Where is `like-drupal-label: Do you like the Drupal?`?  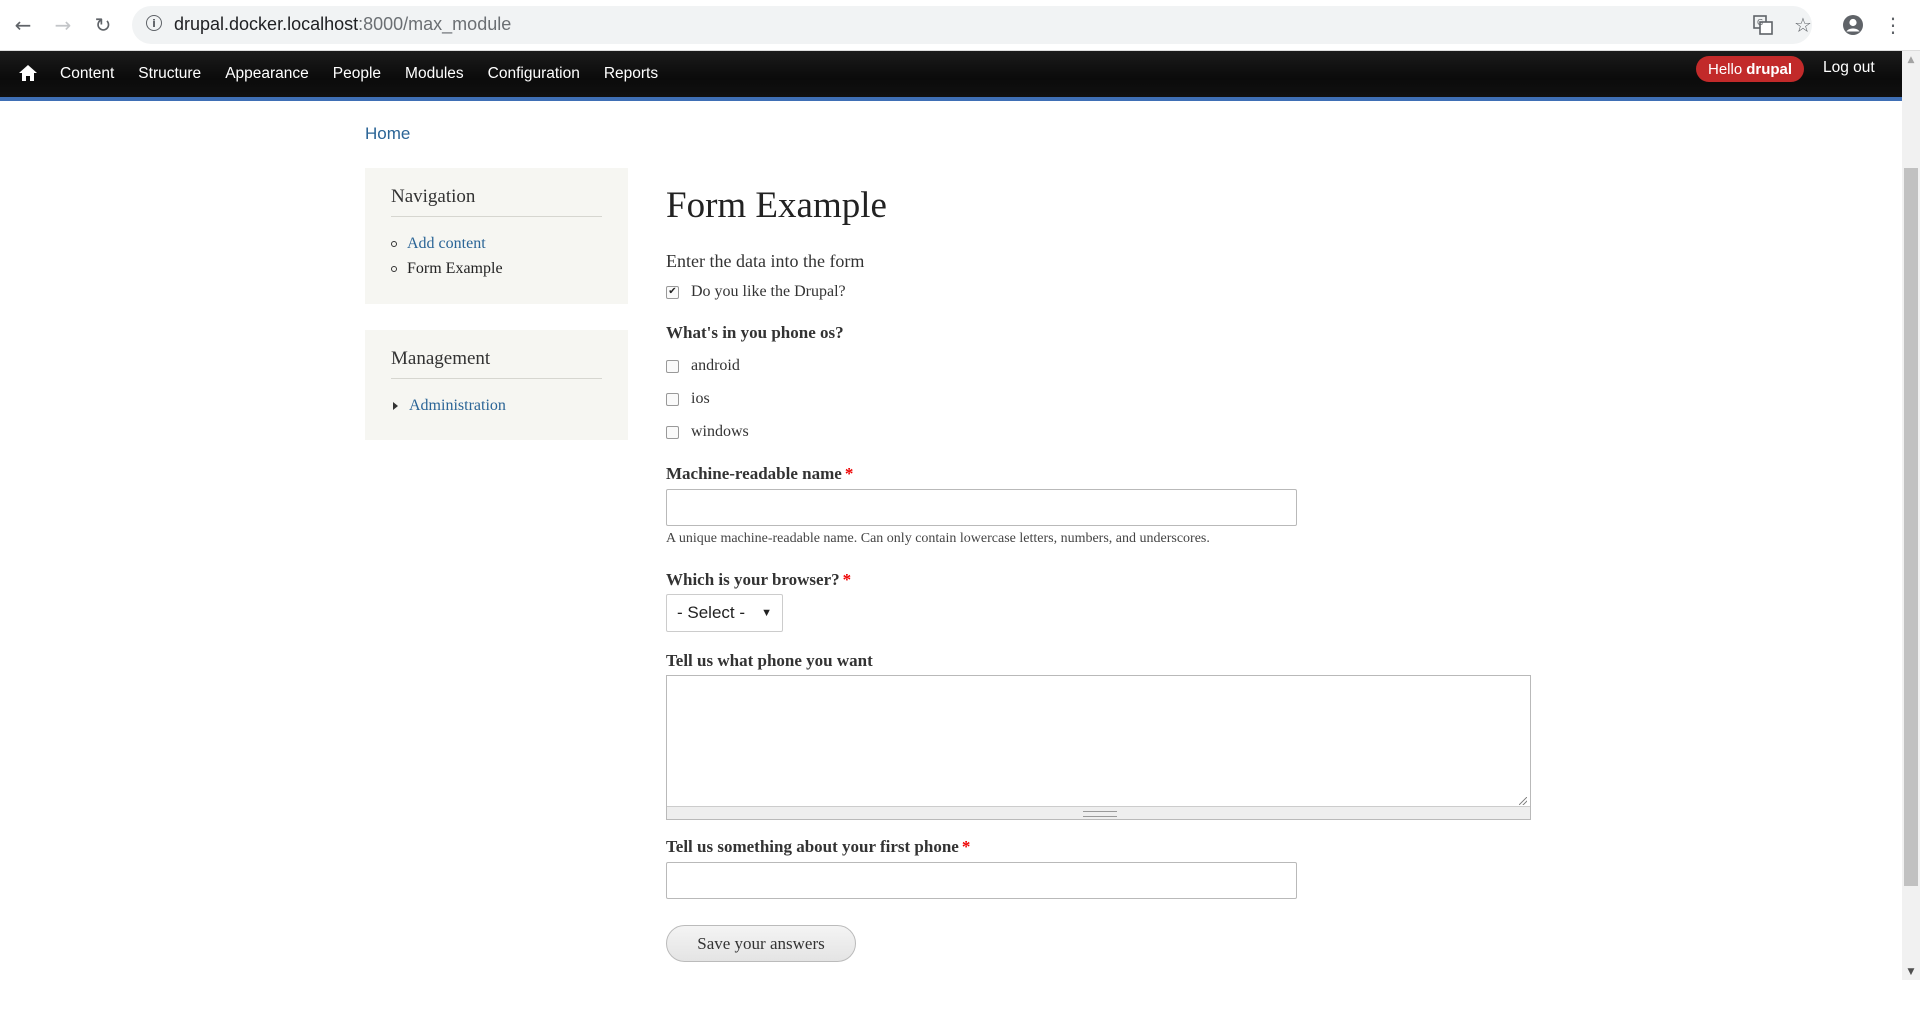 like-drupal-label: Do you like the Drupal? is located at coordinates (768, 291).